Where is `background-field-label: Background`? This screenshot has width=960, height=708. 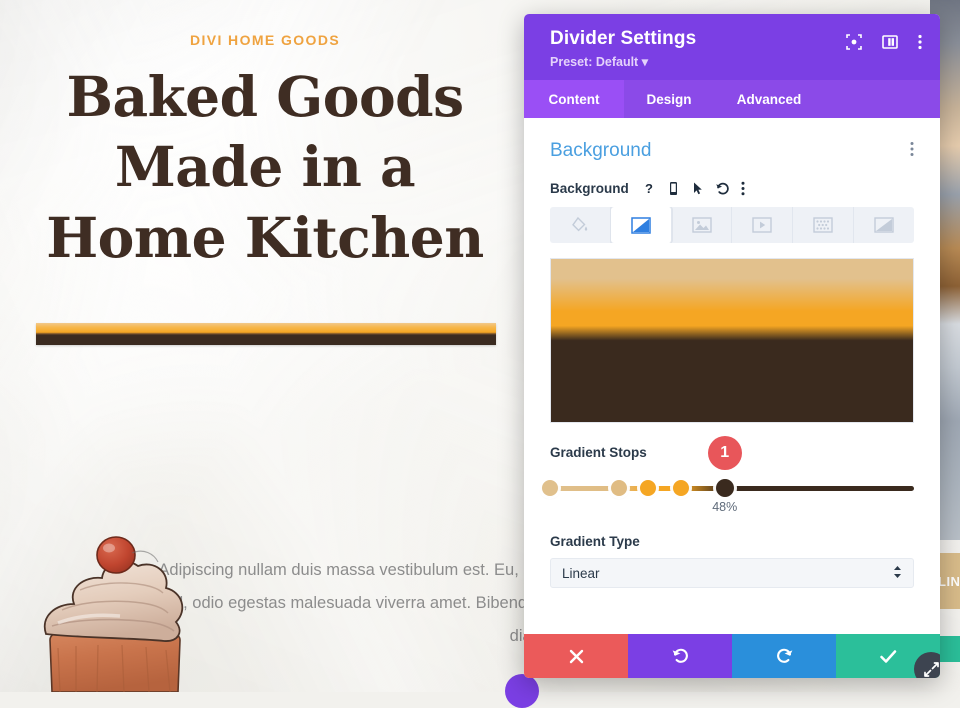
background-field-label: Background is located at coordinates (589, 188).